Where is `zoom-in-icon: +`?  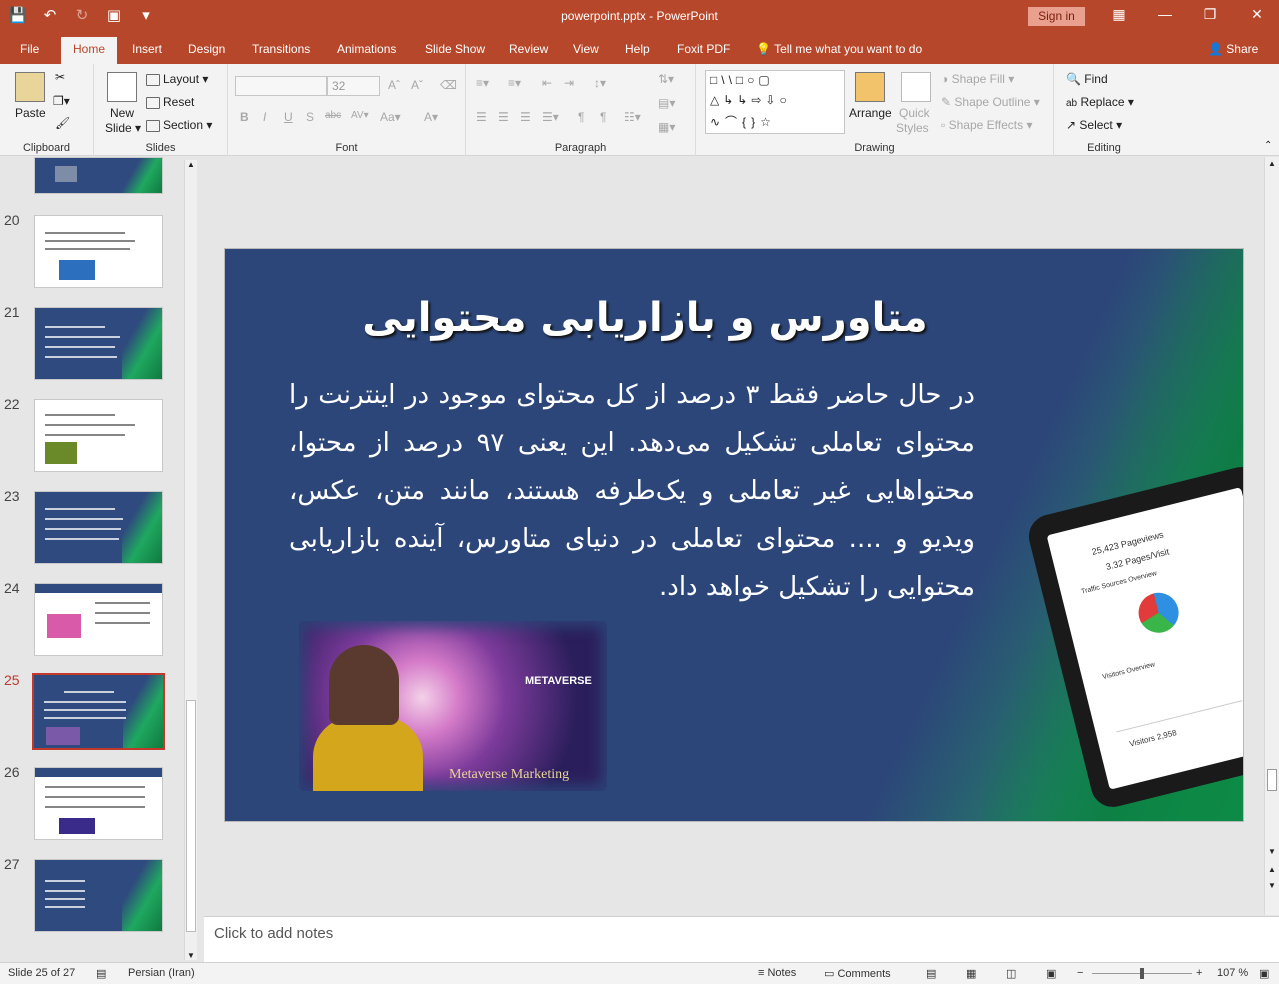 zoom-in-icon: + is located at coordinates (1199, 973).